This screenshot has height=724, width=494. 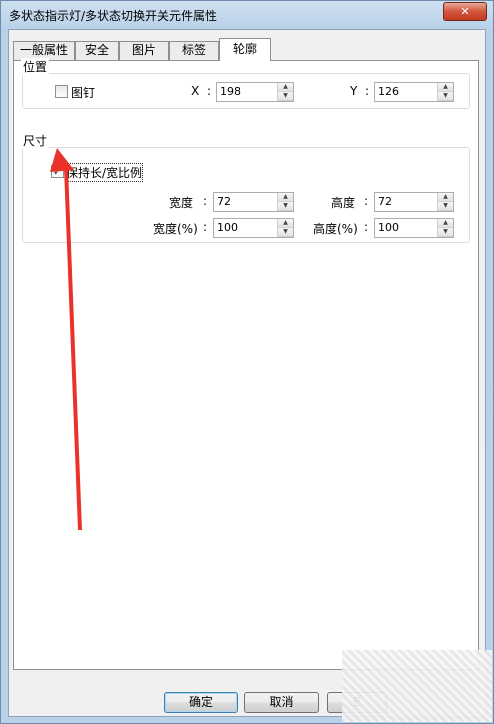 What do you see at coordinates (245, 49) in the screenshot?
I see `tab-outline: 轮廓` at bounding box center [245, 49].